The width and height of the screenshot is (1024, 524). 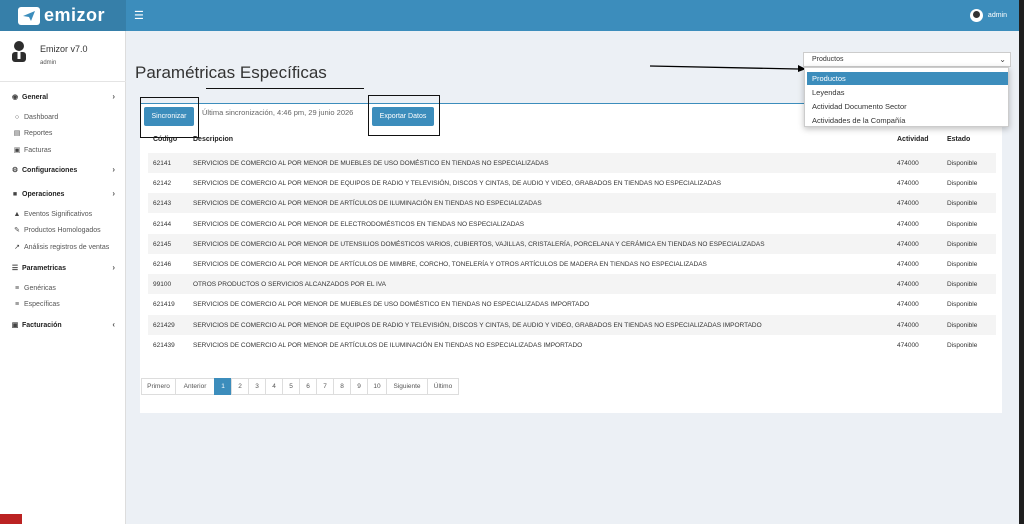 What do you see at coordinates (291, 386) in the screenshot?
I see `page-5: 5` at bounding box center [291, 386].